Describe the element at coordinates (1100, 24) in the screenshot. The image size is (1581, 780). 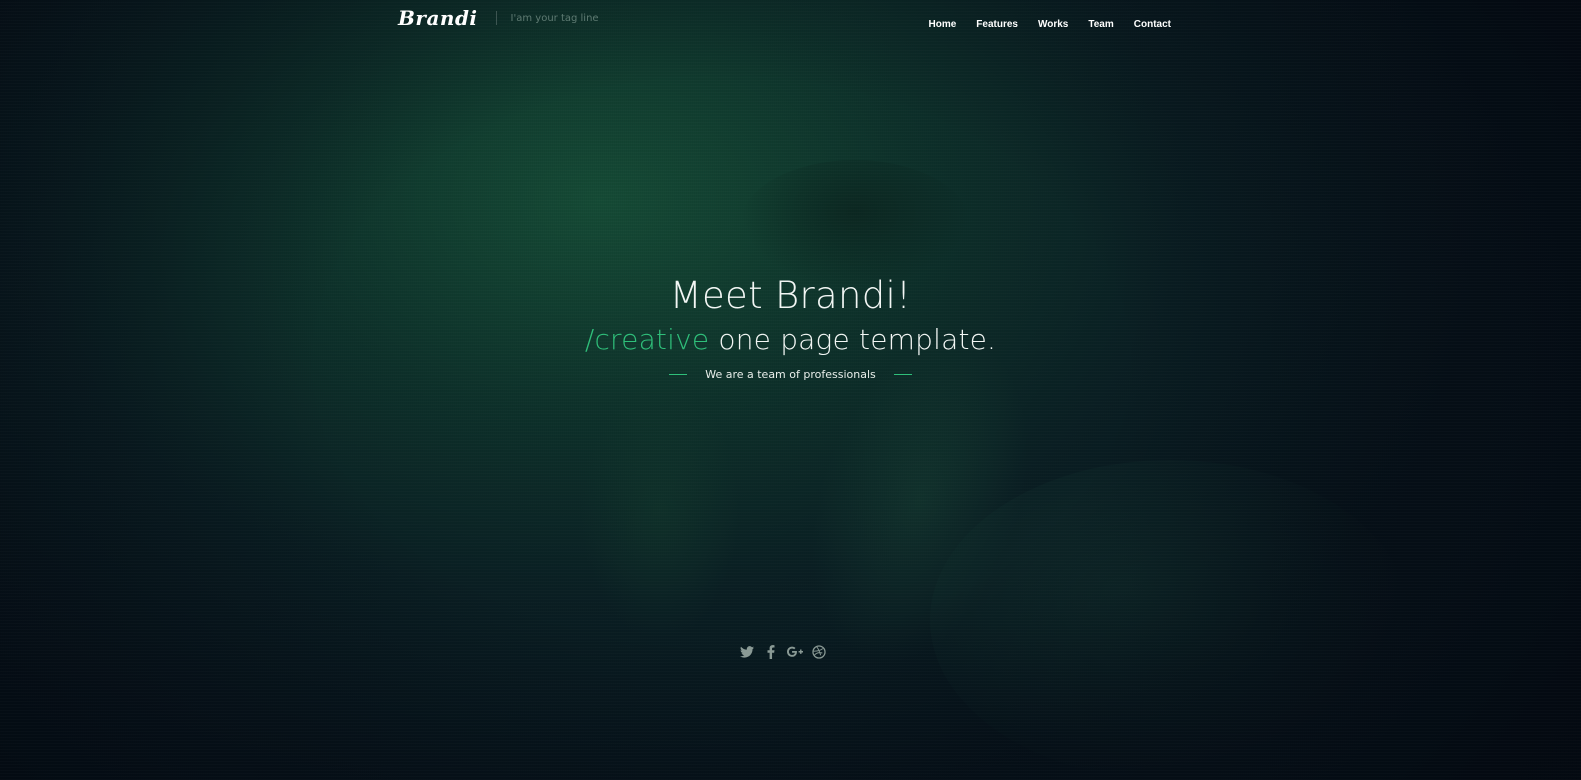
I see `nav-item-team: Team` at that location.